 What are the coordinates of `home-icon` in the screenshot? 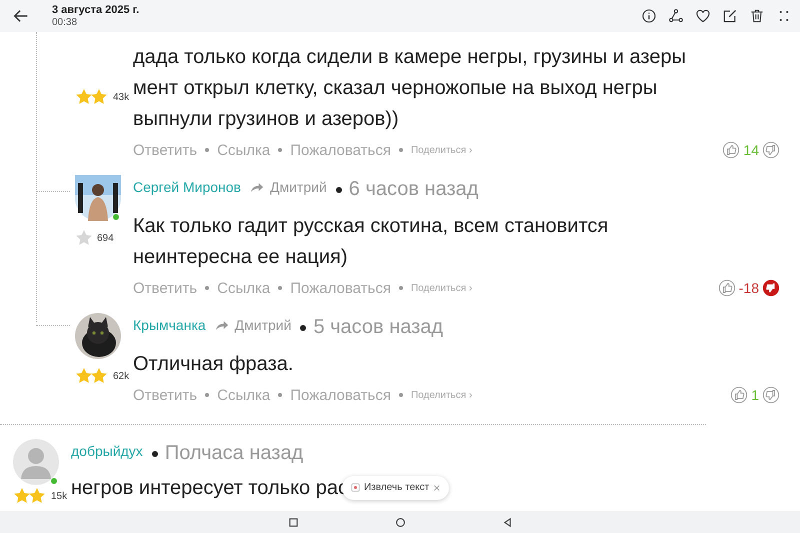 It's located at (400, 522).